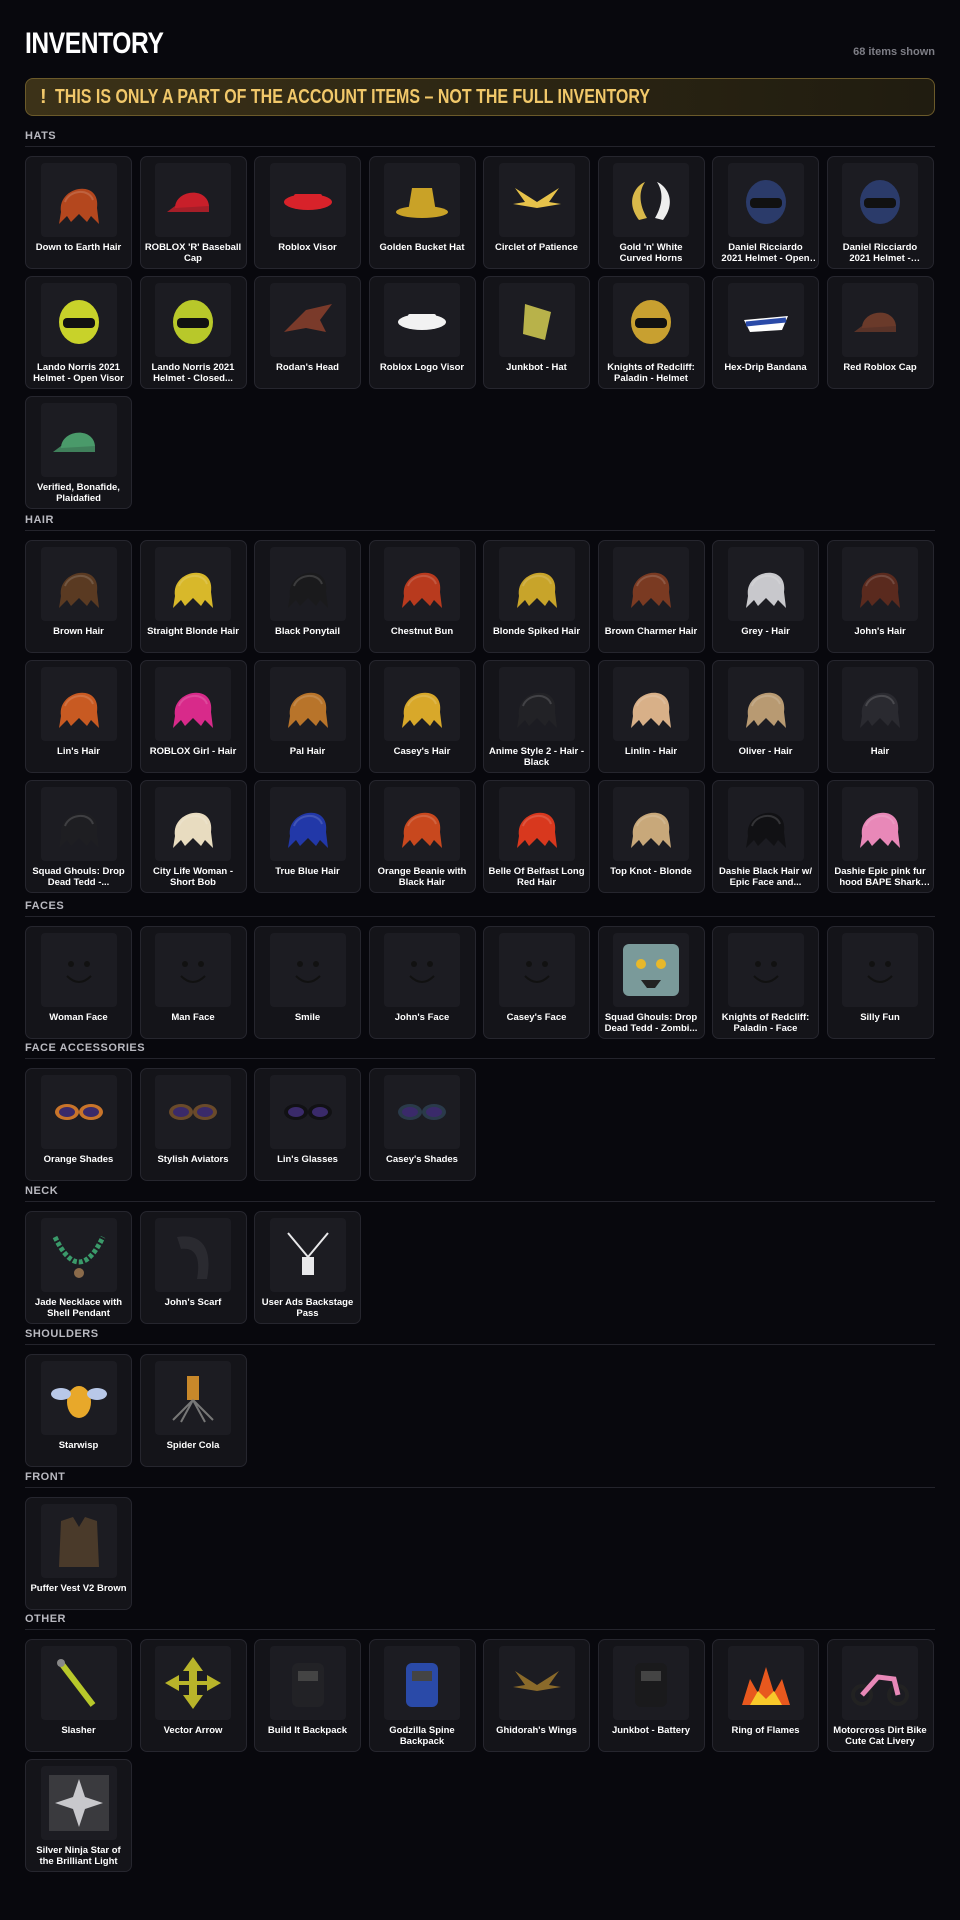 The width and height of the screenshot is (960, 1920). I want to click on item-card: Roblox Visor, so click(307, 212).